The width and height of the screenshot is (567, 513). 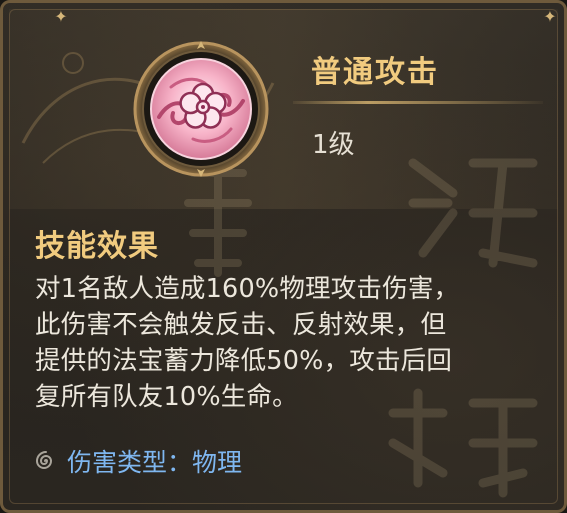 I want to click on effect-line: 提供的法宝蓄力降低50%，攻击后回, so click(x=244, y=361).